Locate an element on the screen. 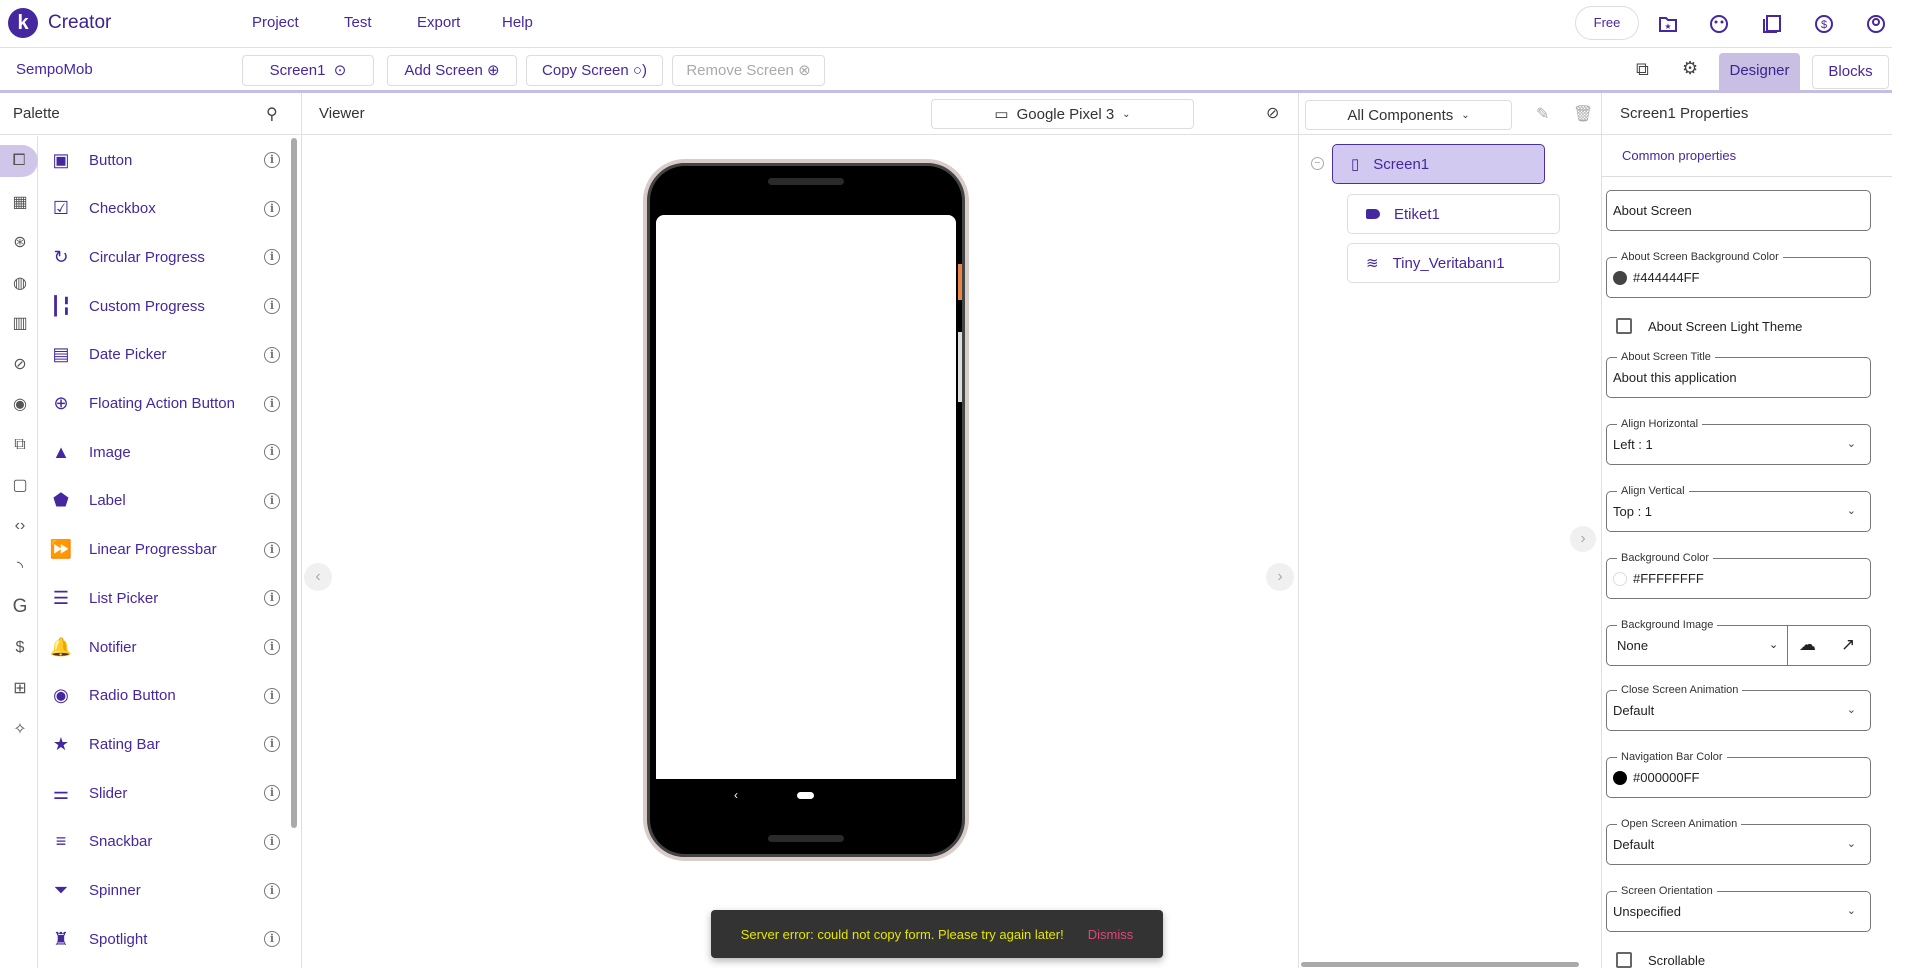 The image size is (1920, 968). palette-item: ↻ Circular Progress i is located at coordinates (165, 257).